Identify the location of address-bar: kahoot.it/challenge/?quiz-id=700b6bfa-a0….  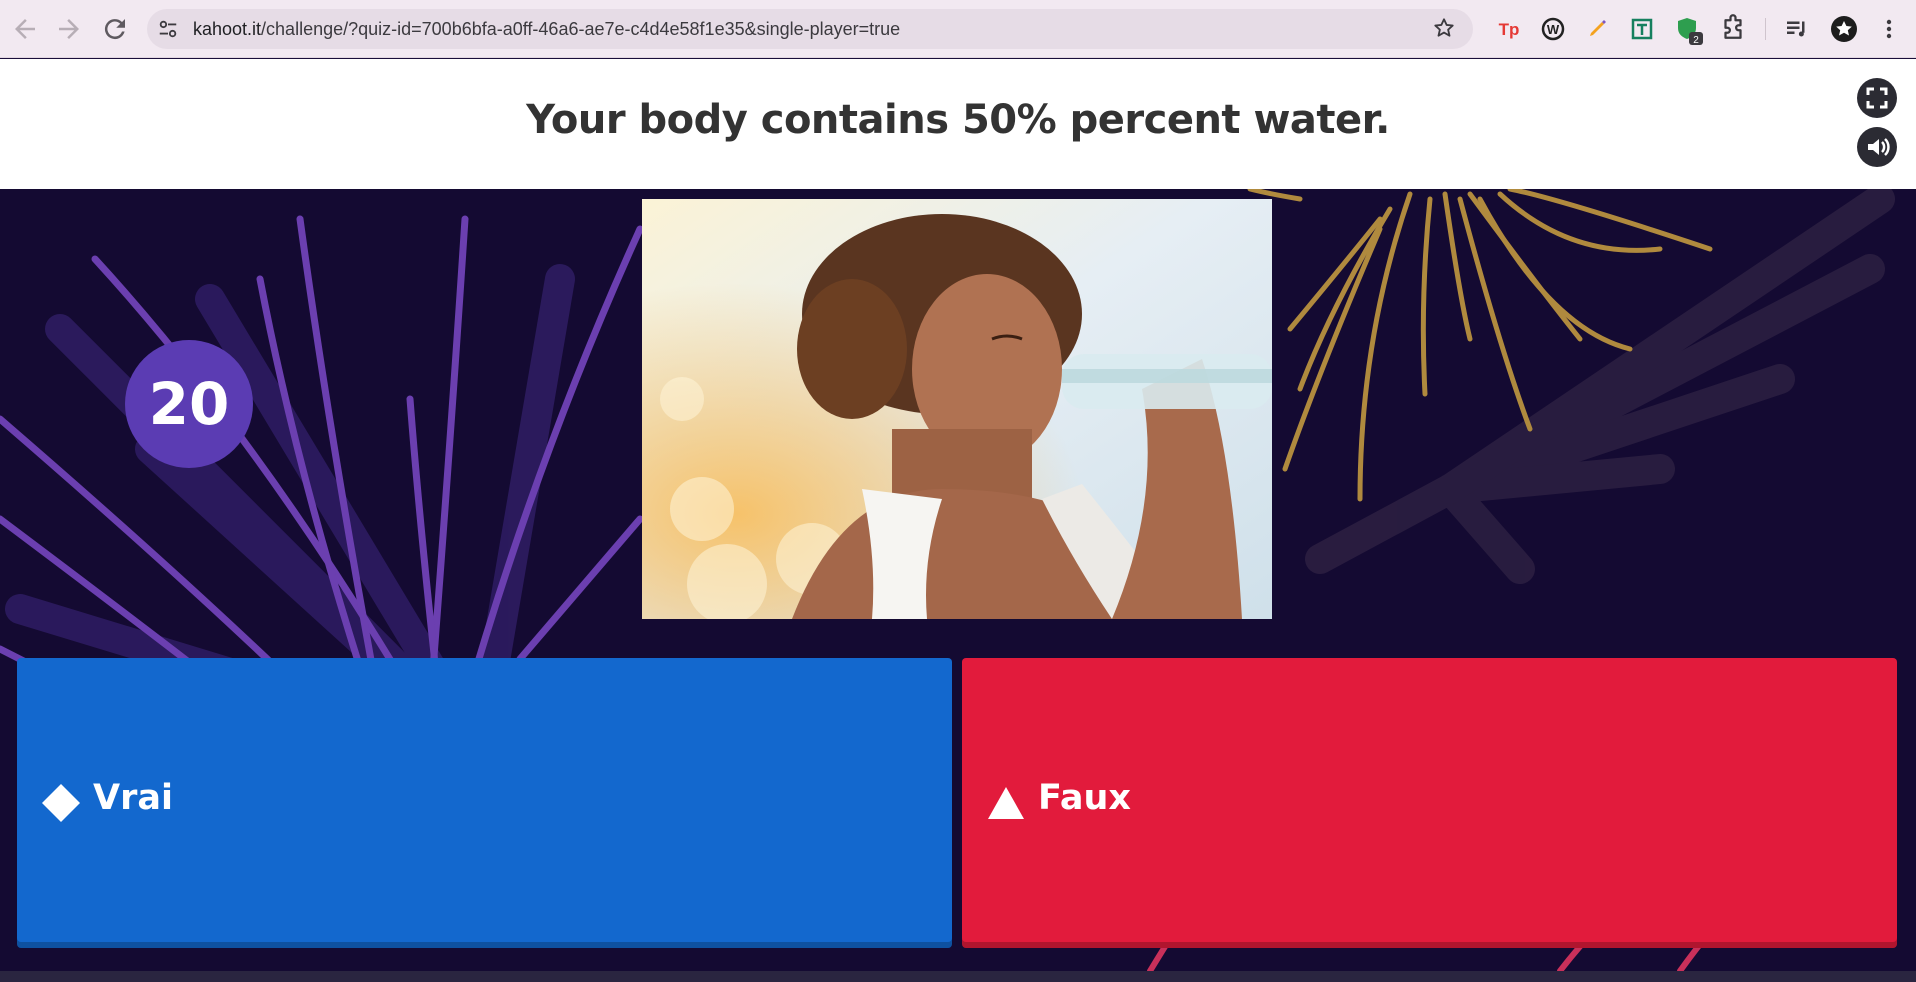
(810, 29).